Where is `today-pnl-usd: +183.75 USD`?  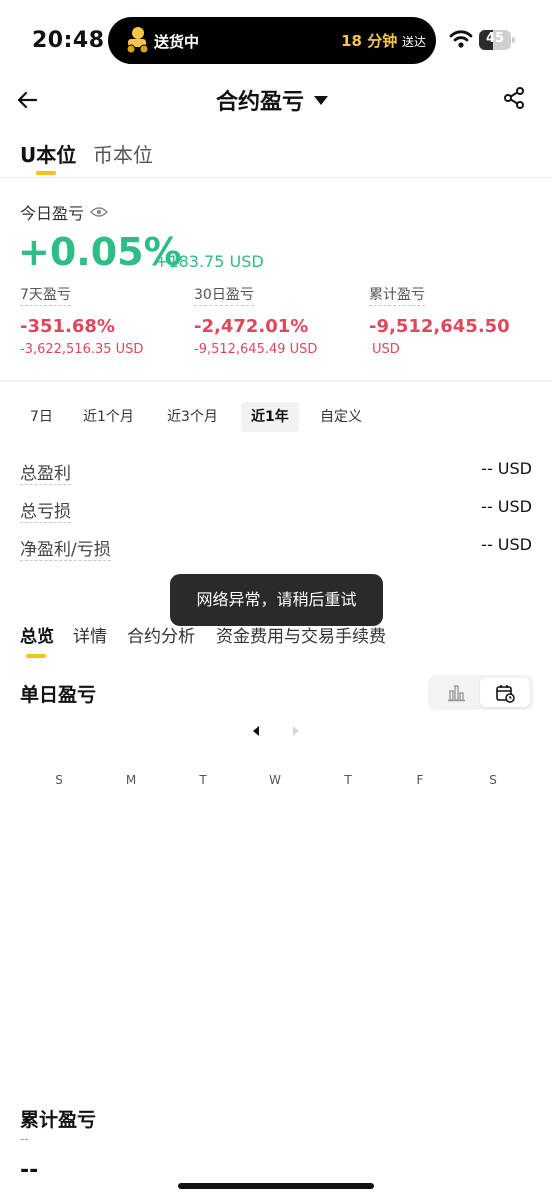 today-pnl-usd: +183.75 USD is located at coordinates (209, 261).